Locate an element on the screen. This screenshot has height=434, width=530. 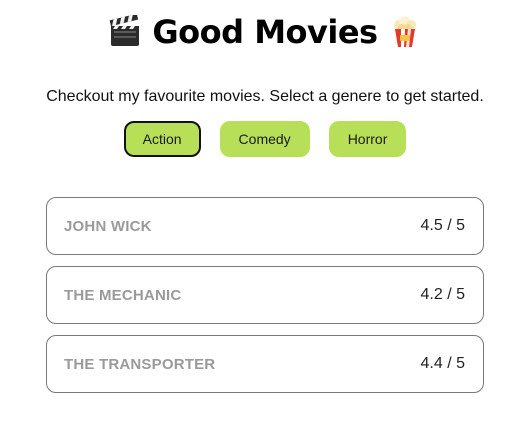
genre-selector: Action Comedy Horror is located at coordinates (265, 139).